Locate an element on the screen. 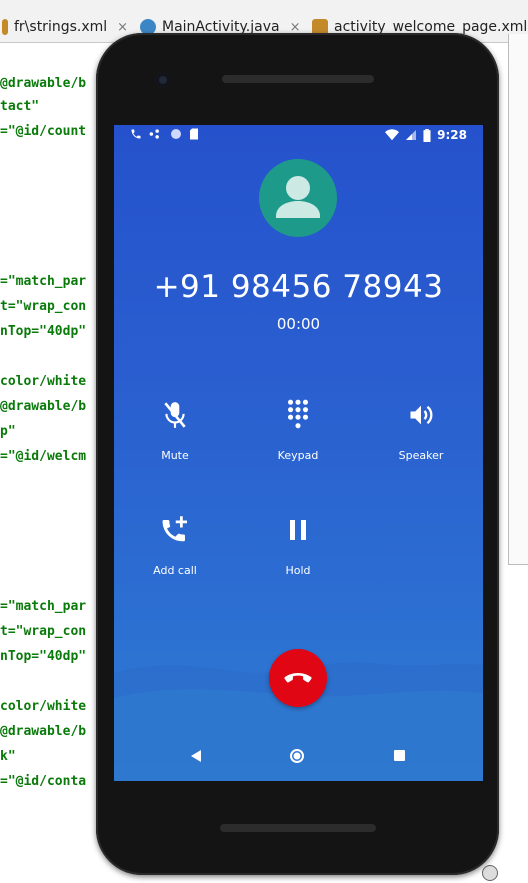 This screenshot has width=528, height=883. add-call-icon is located at coordinates (174, 529).